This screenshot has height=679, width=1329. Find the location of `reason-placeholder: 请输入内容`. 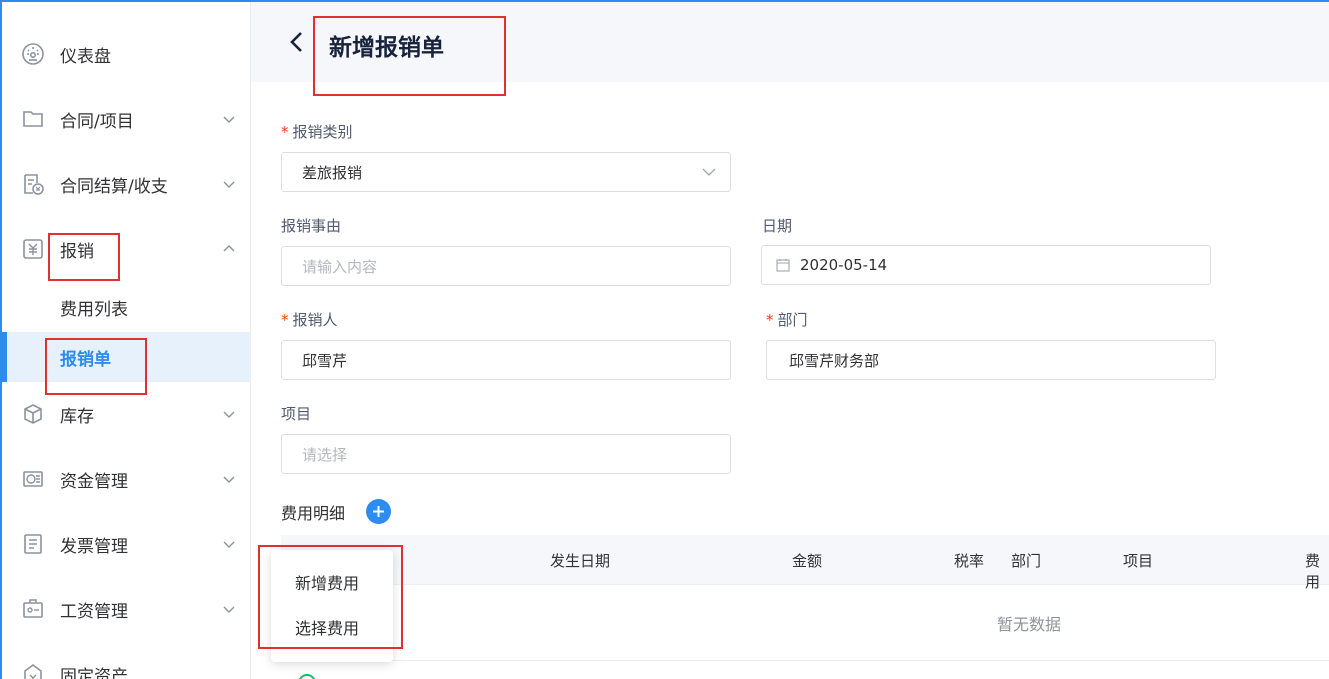

reason-placeholder: 请输入内容 is located at coordinates (340, 266).